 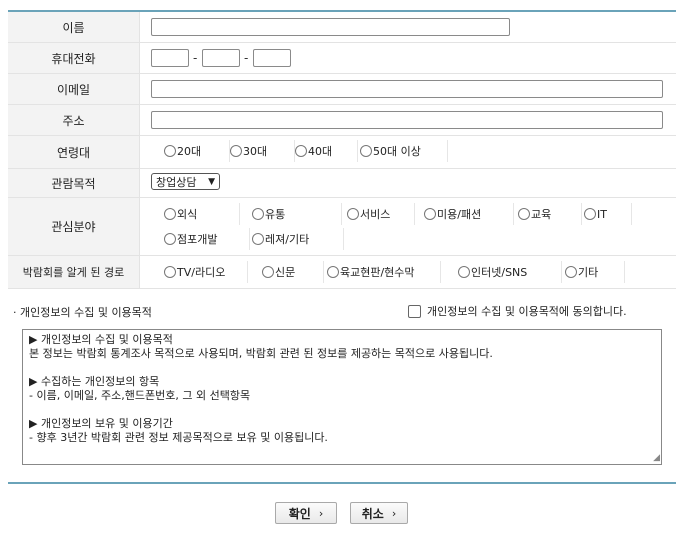 I want to click on interest-option: 미용/패션, so click(x=469, y=214).